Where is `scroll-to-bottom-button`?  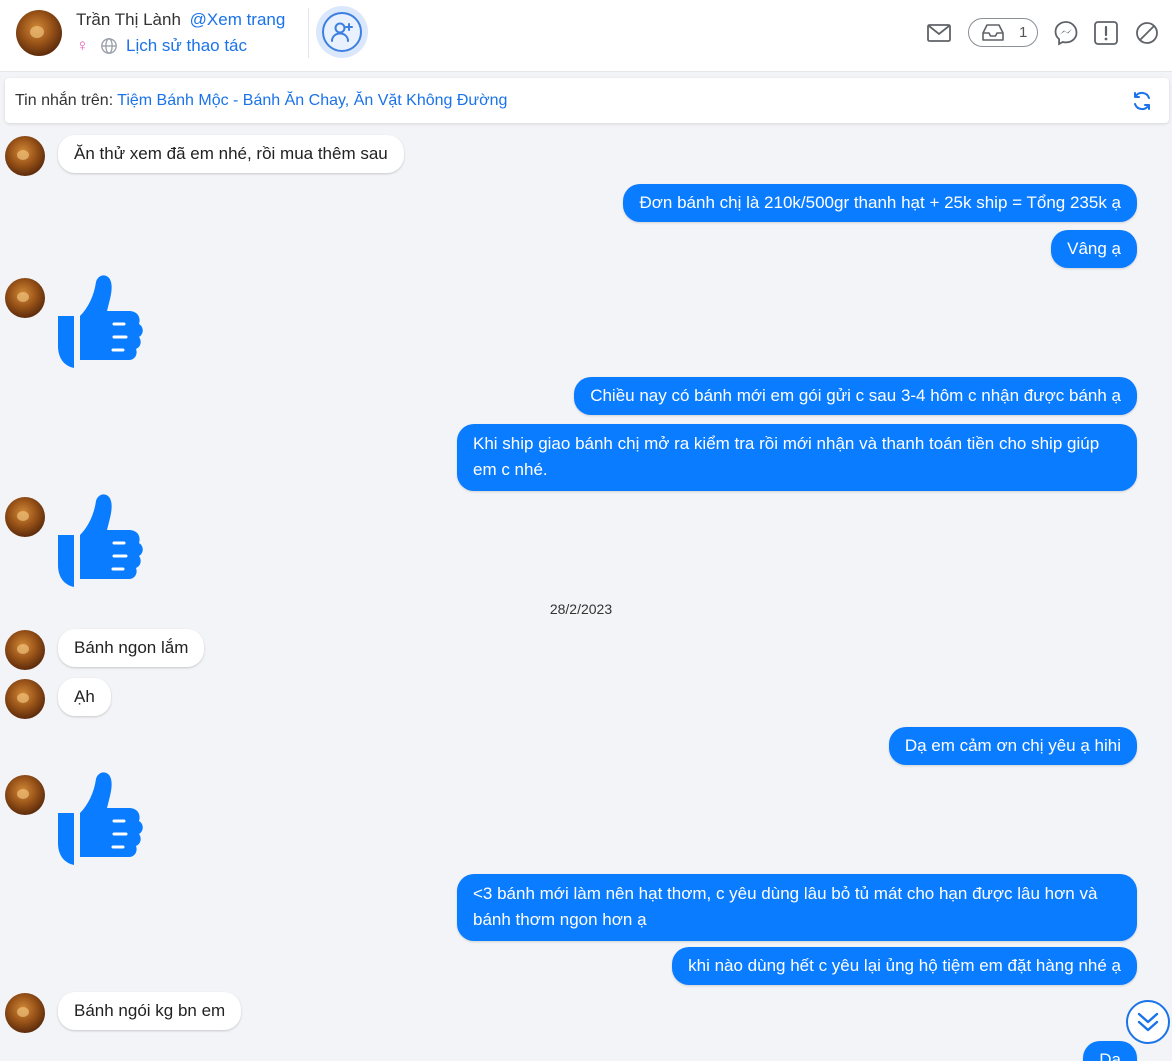
scroll-to-bottom-button is located at coordinates (1148, 1022).